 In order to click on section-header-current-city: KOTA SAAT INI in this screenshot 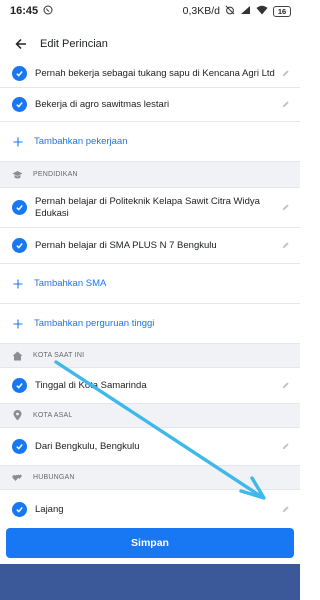, I will do `click(150, 356)`.